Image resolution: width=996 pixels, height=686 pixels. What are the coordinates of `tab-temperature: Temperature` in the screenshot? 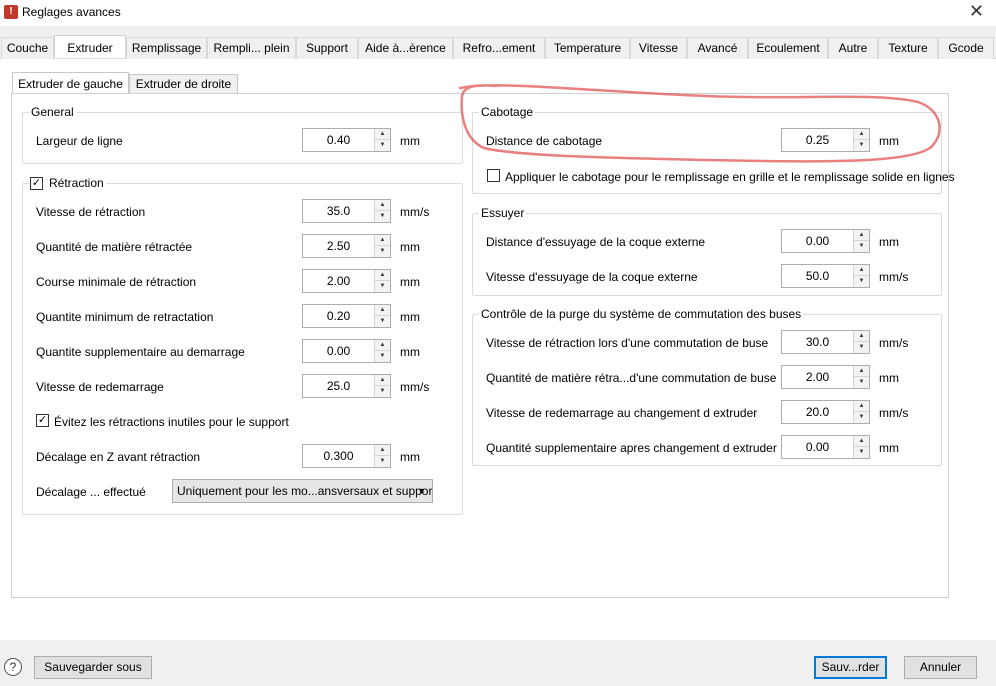 It's located at (587, 48).